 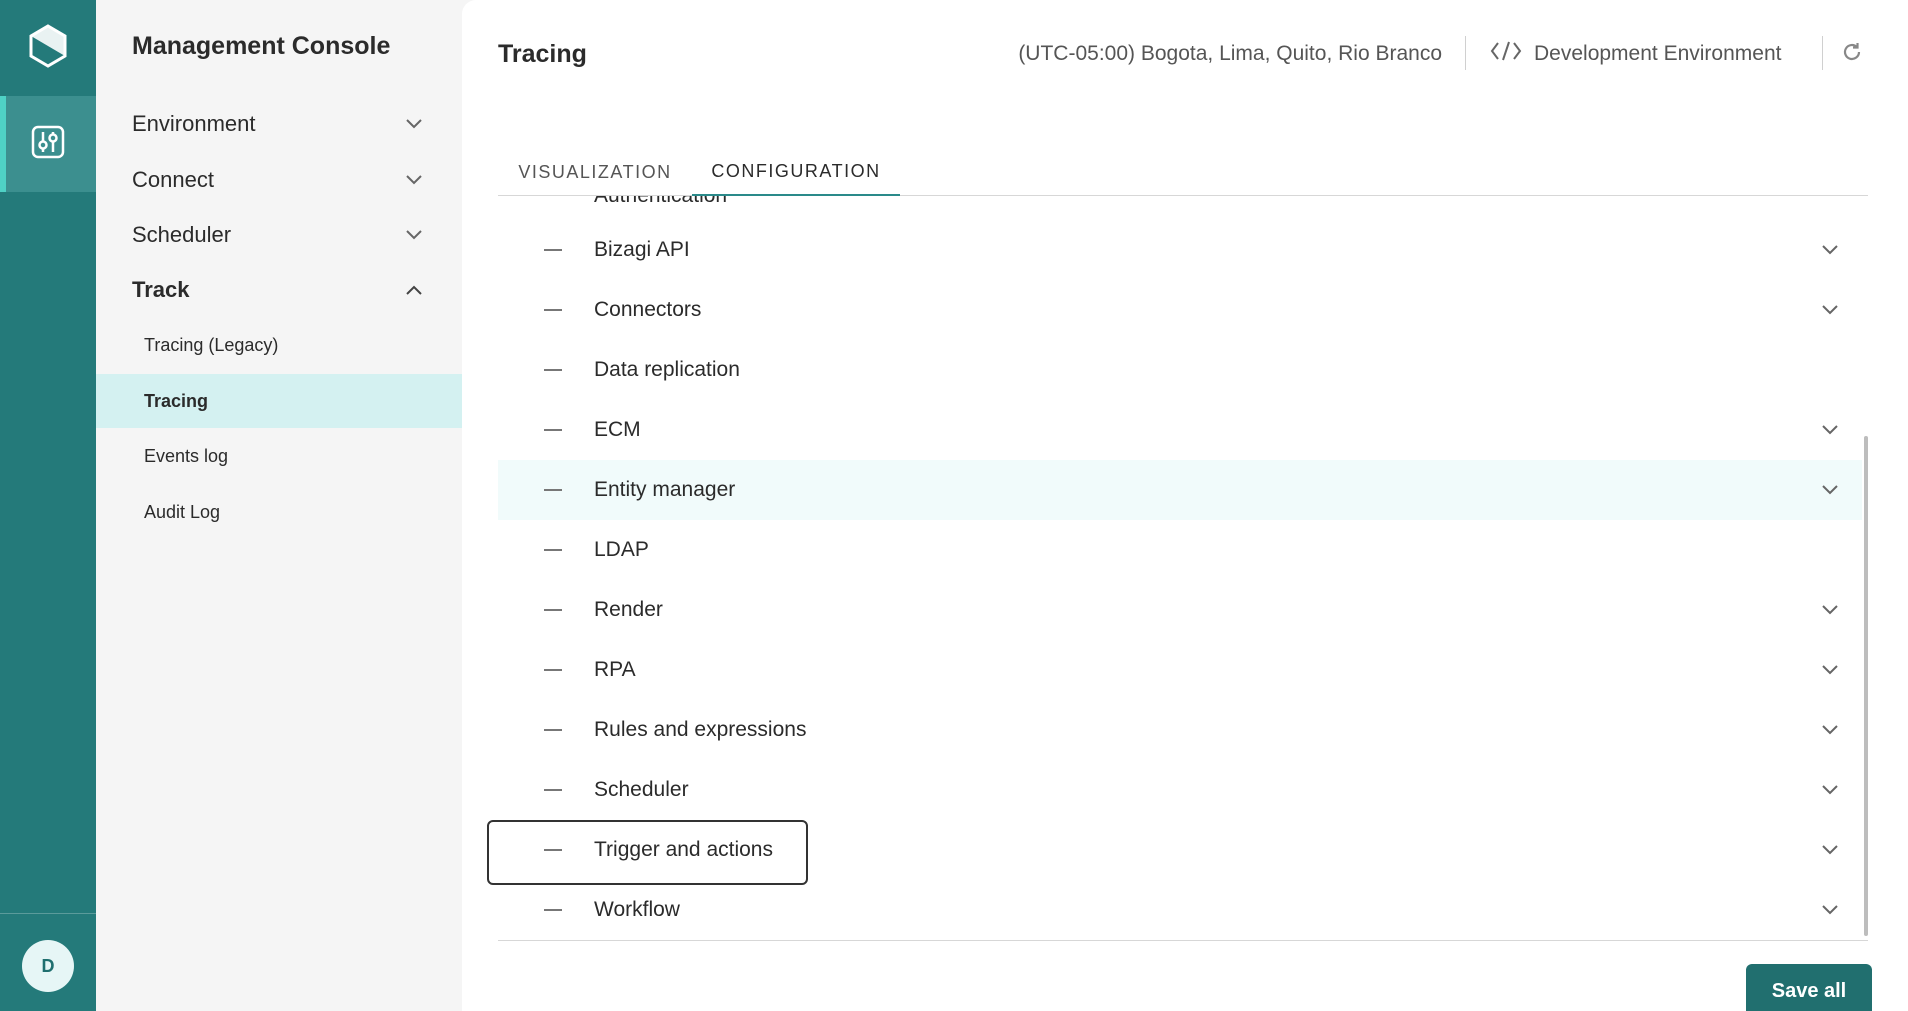 What do you see at coordinates (261, 46) in the screenshot?
I see `sidebar-title: Management Console` at bounding box center [261, 46].